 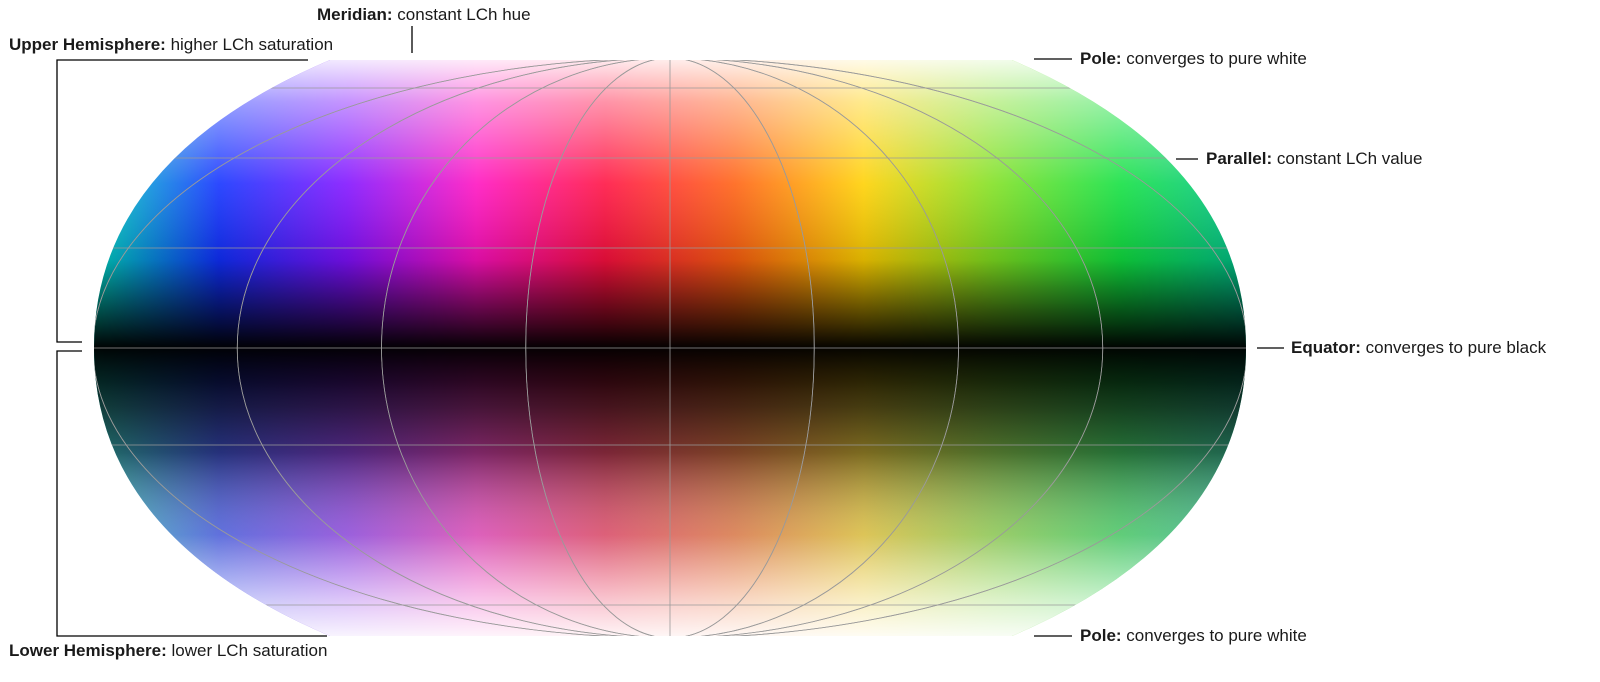 What do you see at coordinates (1216, 58) in the screenshot?
I see `pole-top-desc: converges to pure white` at bounding box center [1216, 58].